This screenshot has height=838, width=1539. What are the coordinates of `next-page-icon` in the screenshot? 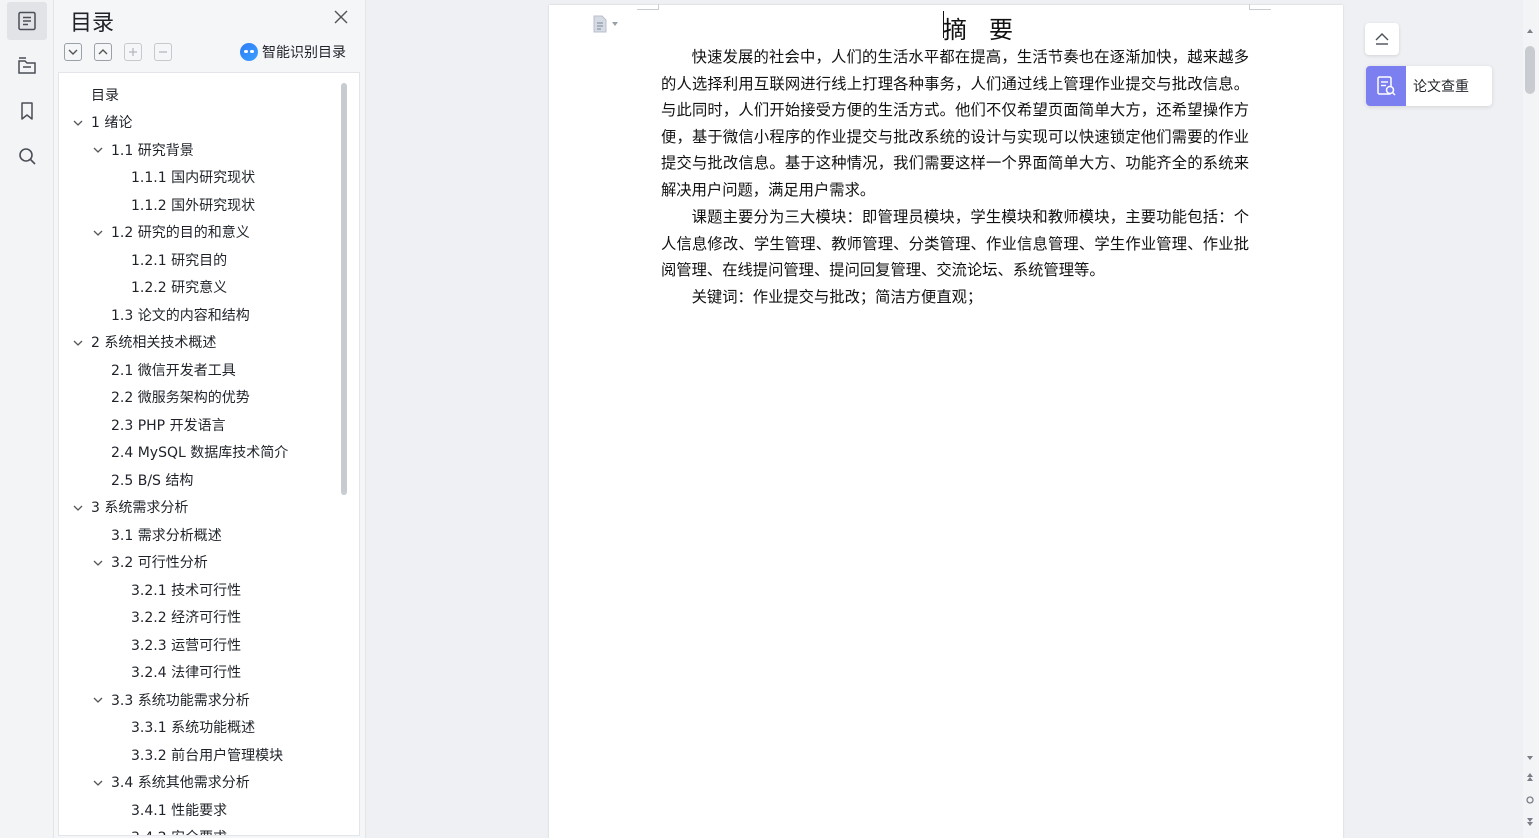 It's located at (1530, 822).